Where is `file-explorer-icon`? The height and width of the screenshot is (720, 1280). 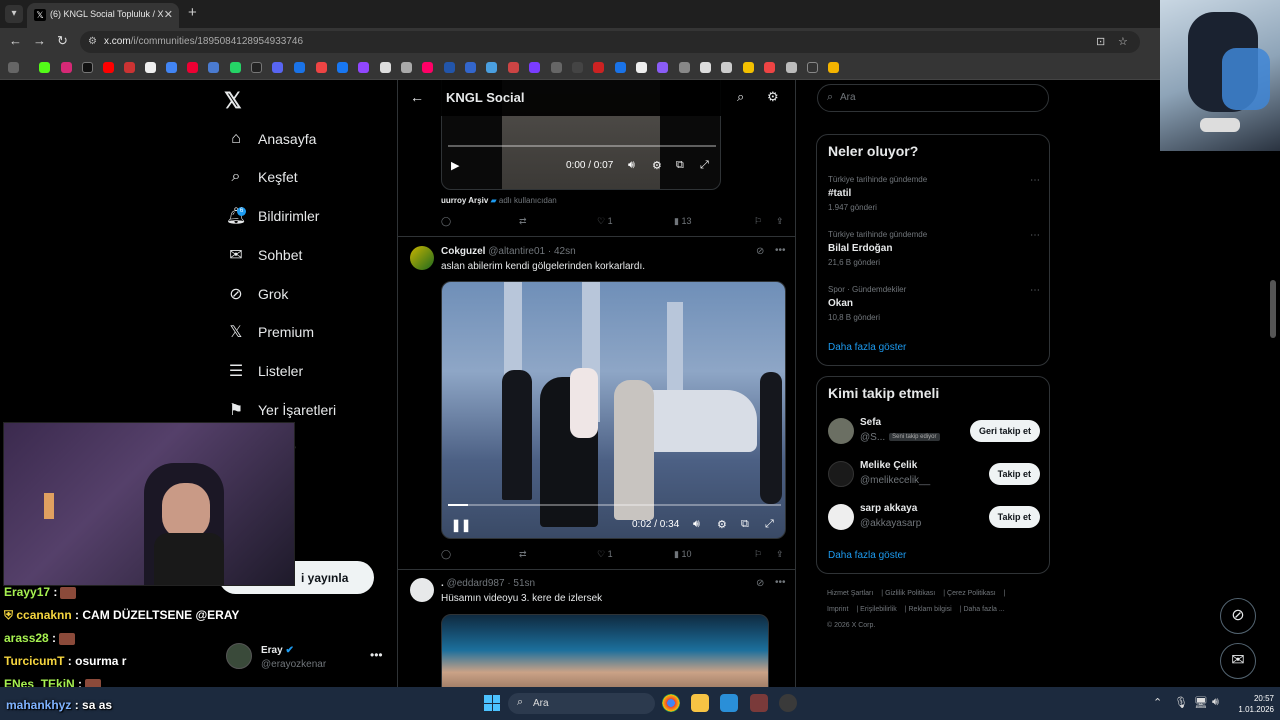
file-explorer-icon is located at coordinates (700, 703).